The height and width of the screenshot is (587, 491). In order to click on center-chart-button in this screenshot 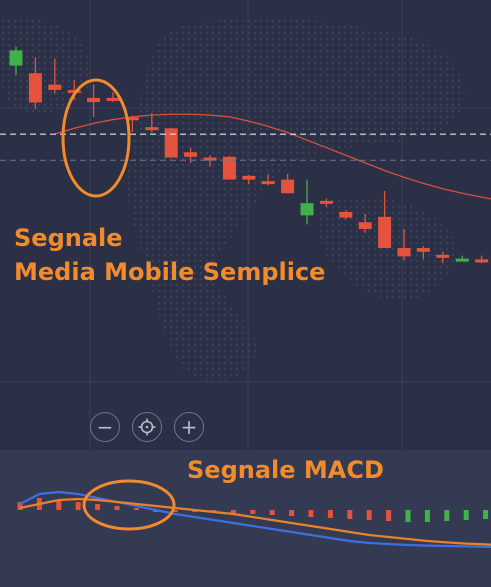, I will do `click(147, 427)`.